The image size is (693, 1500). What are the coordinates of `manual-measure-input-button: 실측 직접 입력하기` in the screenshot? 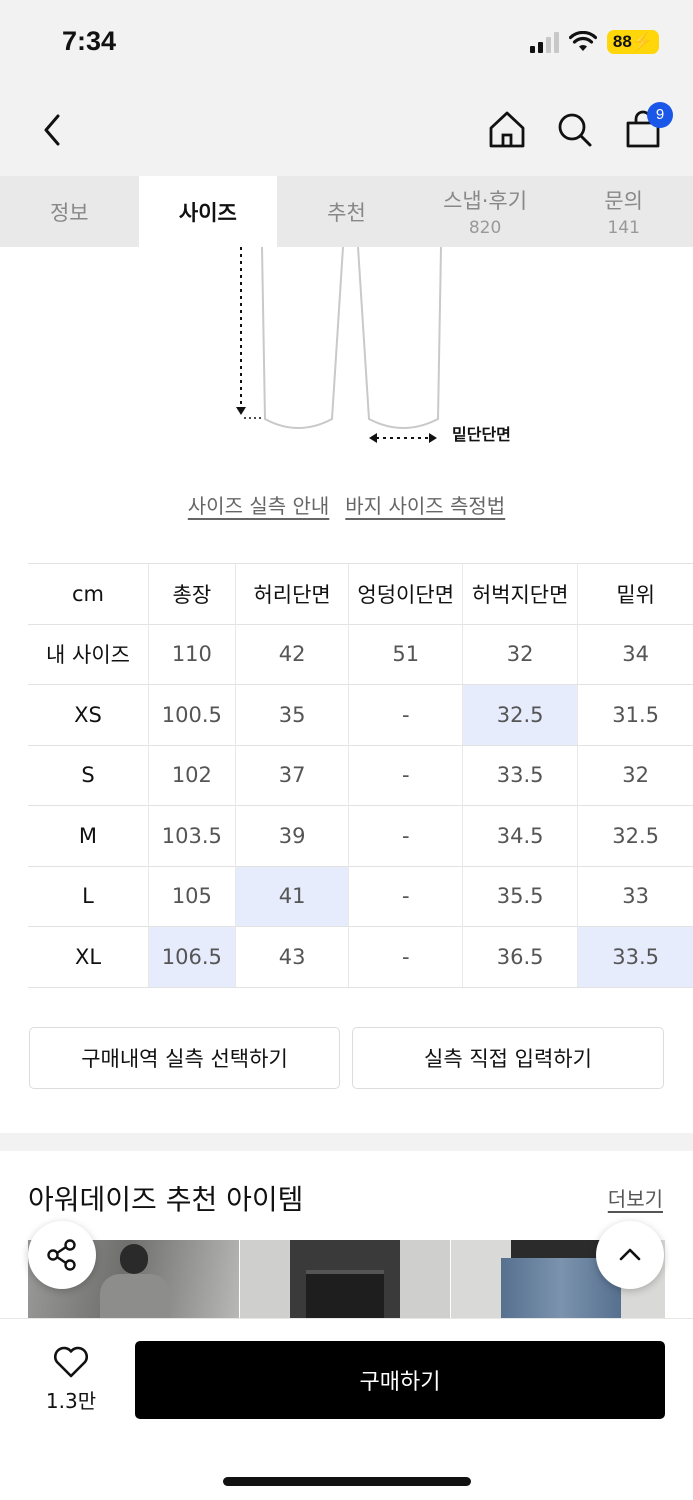 It's located at (508, 1058).